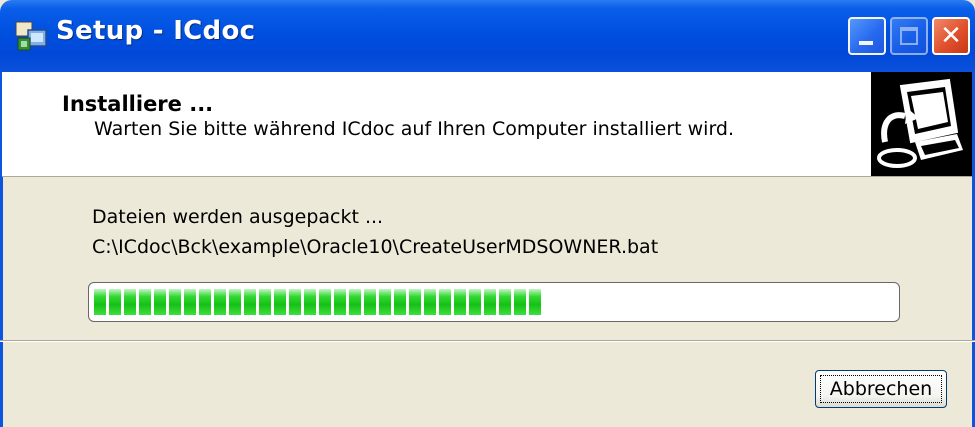 The image size is (975, 427). What do you see at coordinates (31, 36) in the screenshot?
I see `setup-app-icon` at bounding box center [31, 36].